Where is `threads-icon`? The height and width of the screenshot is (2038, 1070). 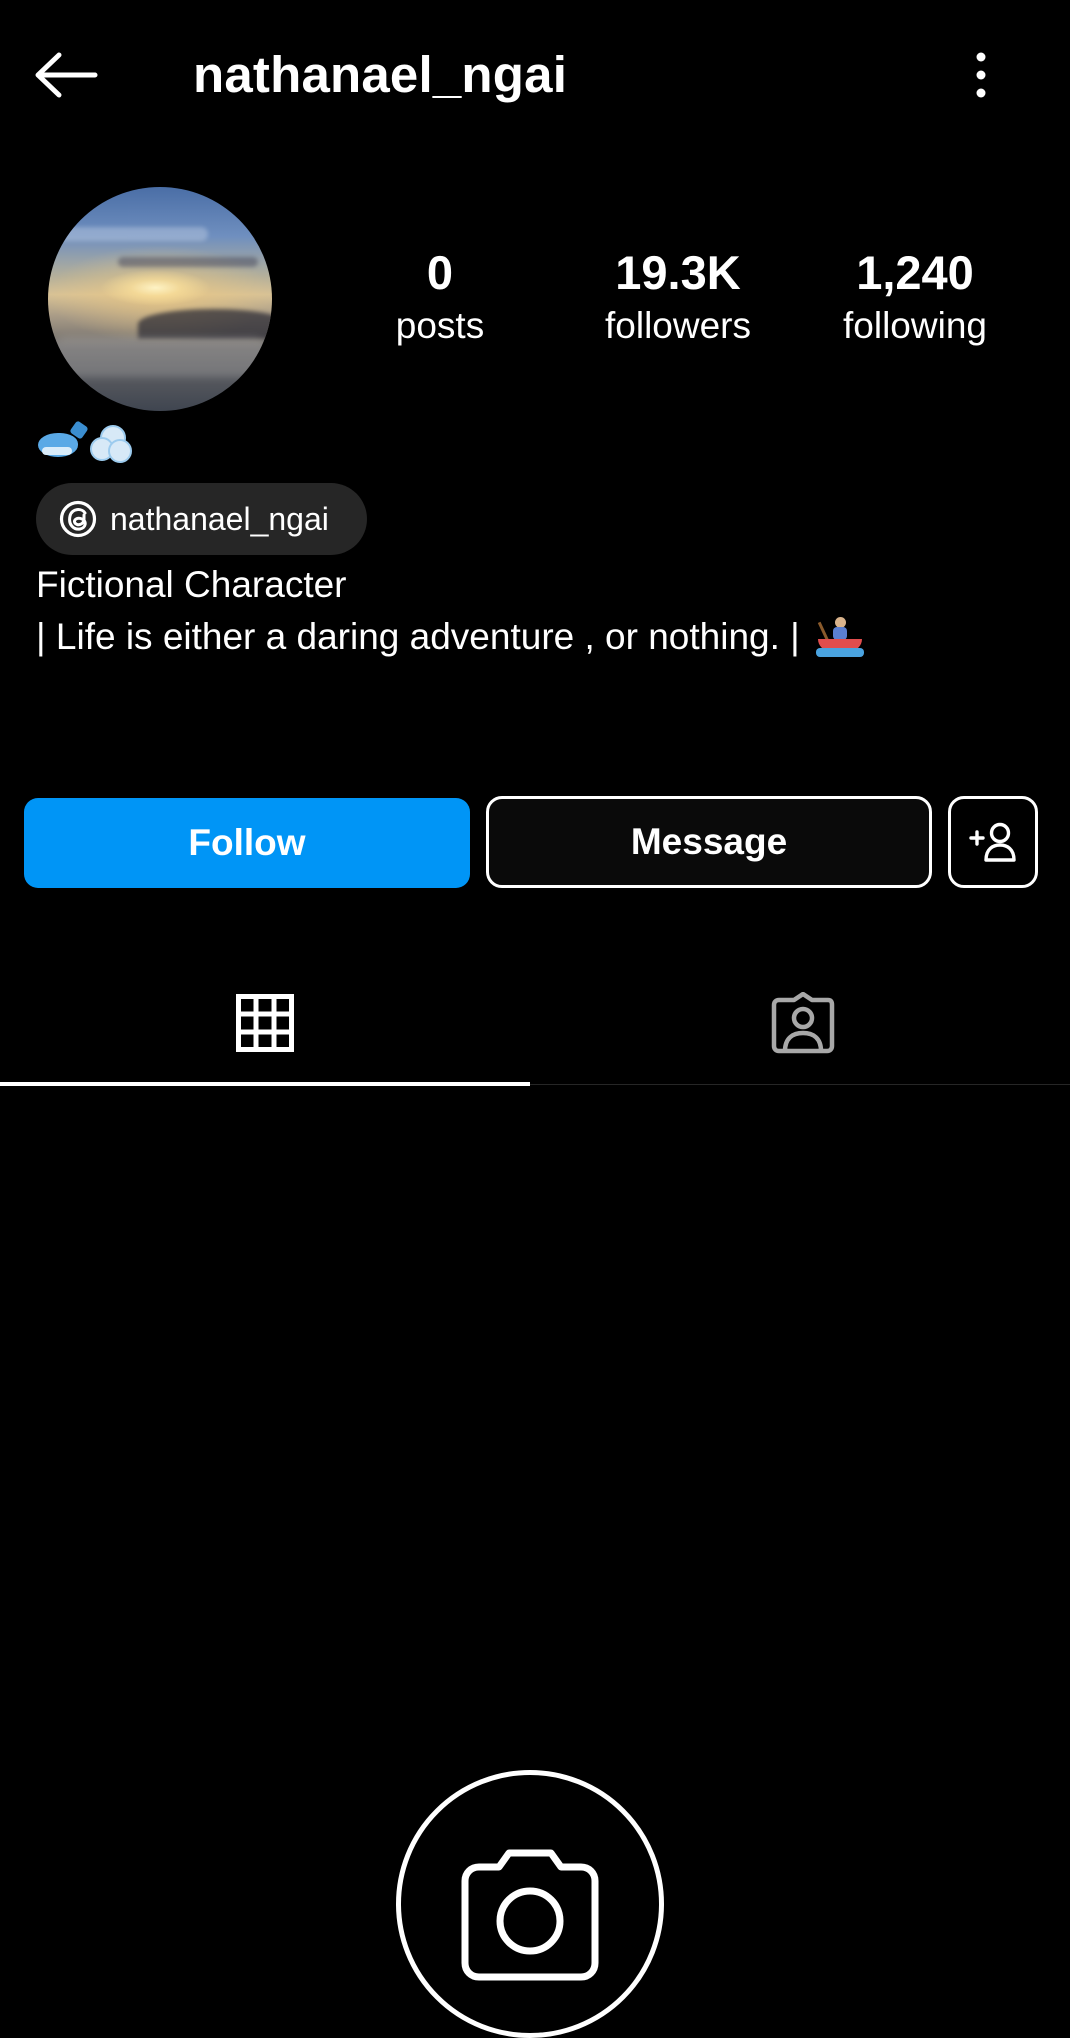 threads-icon is located at coordinates (78, 519).